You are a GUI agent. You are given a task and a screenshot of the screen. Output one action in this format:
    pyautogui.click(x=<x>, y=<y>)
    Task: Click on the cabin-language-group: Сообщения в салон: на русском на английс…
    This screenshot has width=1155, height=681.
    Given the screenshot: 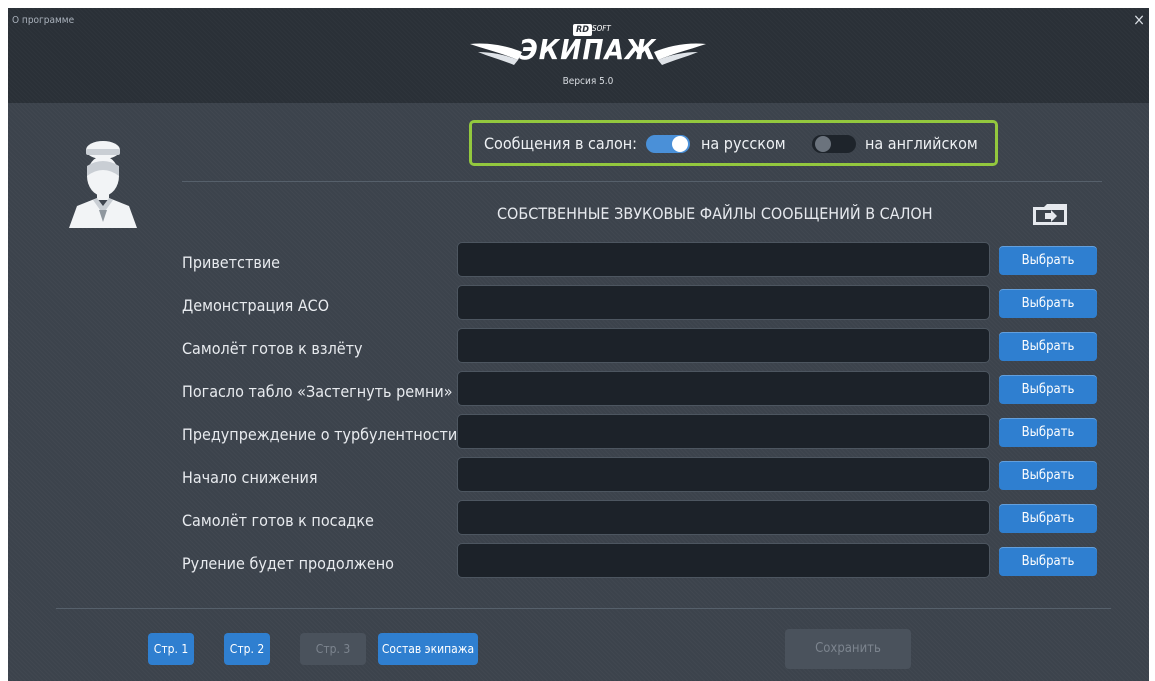 What is the action you would take?
    pyautogui.click(x=733, y=143)
    